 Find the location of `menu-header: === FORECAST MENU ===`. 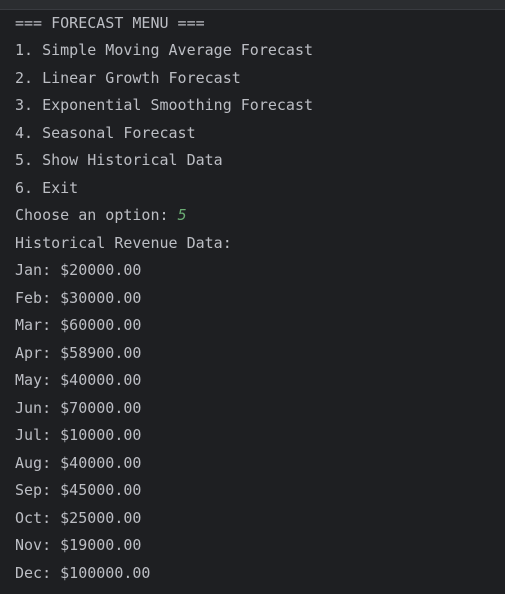

menu-header: === FORECAST MENU === is located at coordinates (110, 23).